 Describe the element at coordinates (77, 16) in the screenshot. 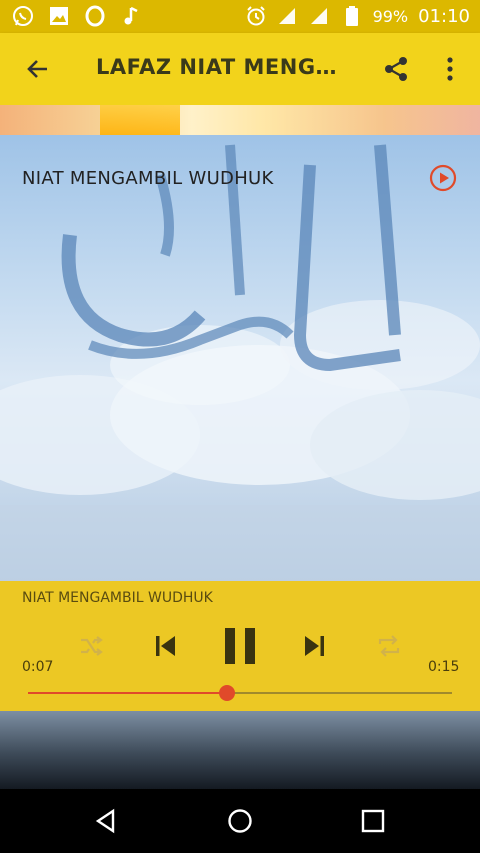

I see `notification-icons` at that location.